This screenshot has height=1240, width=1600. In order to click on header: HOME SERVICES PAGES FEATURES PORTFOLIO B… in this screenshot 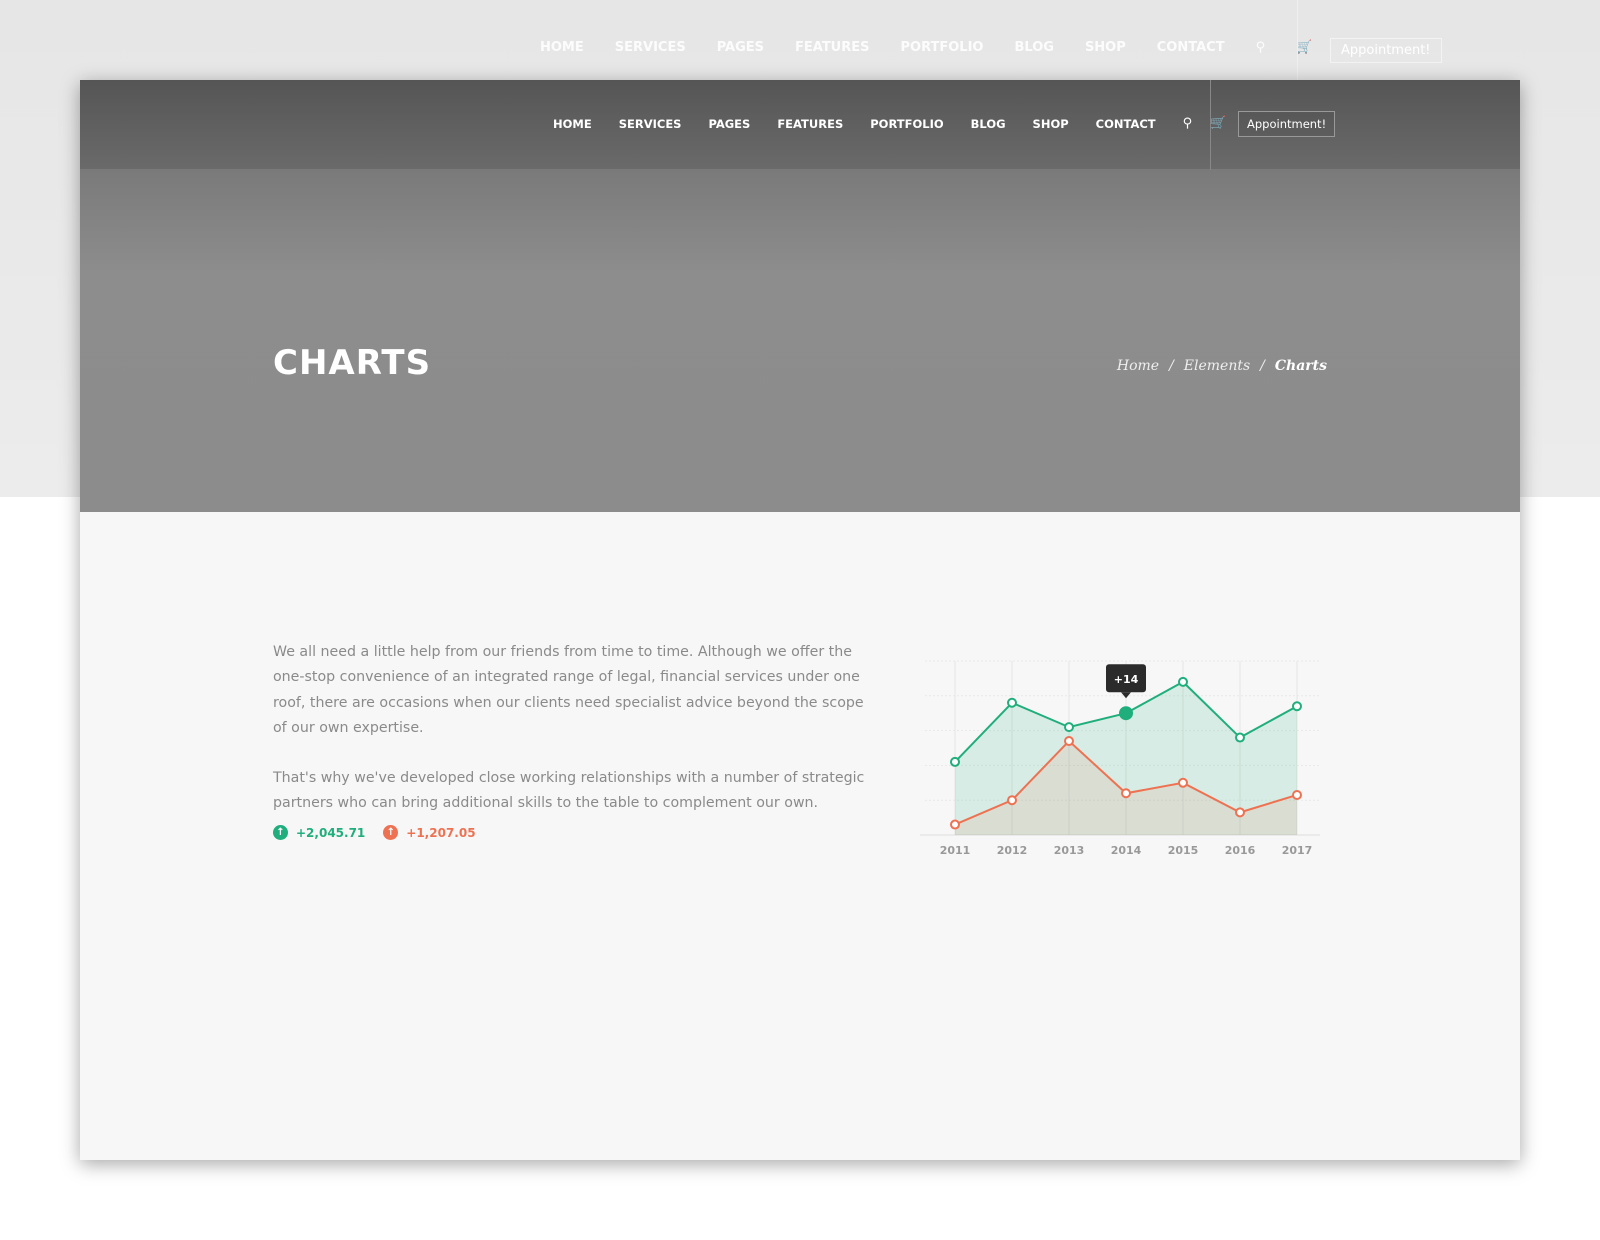, I will do `click(800, 125)`.